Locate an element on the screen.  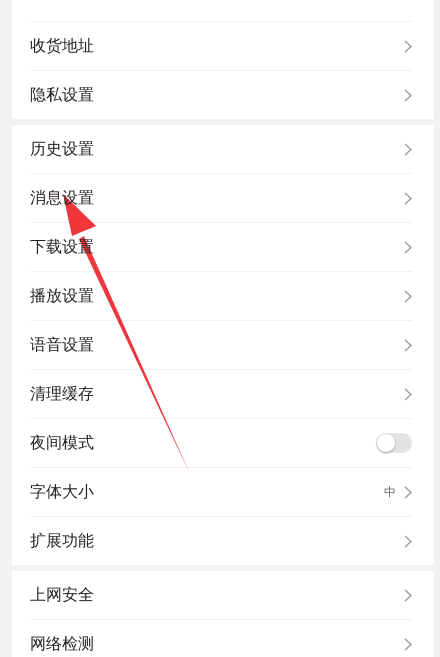
settings-row: 扩展功能 is located at coordinates (221, 541).